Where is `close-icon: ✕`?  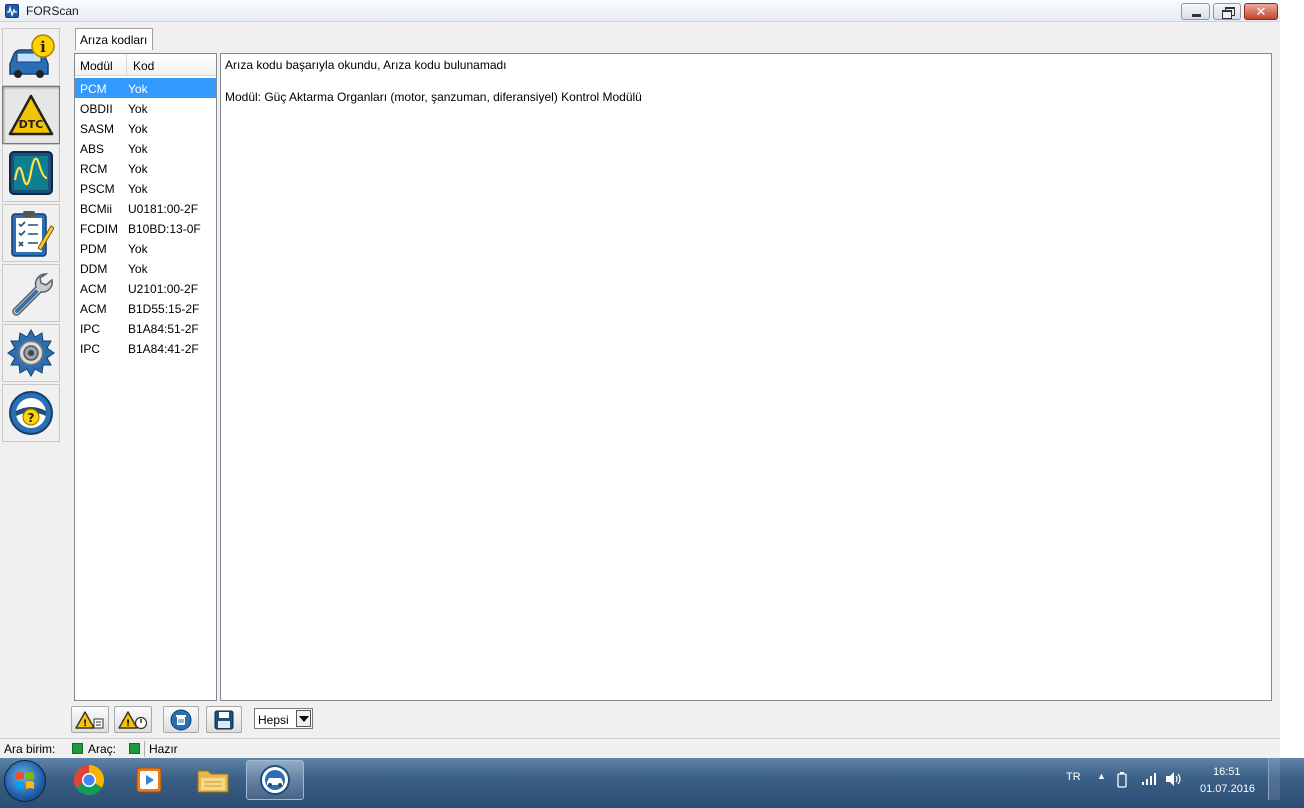
close-icon: ✕ is located at coordinates (1261, 11).